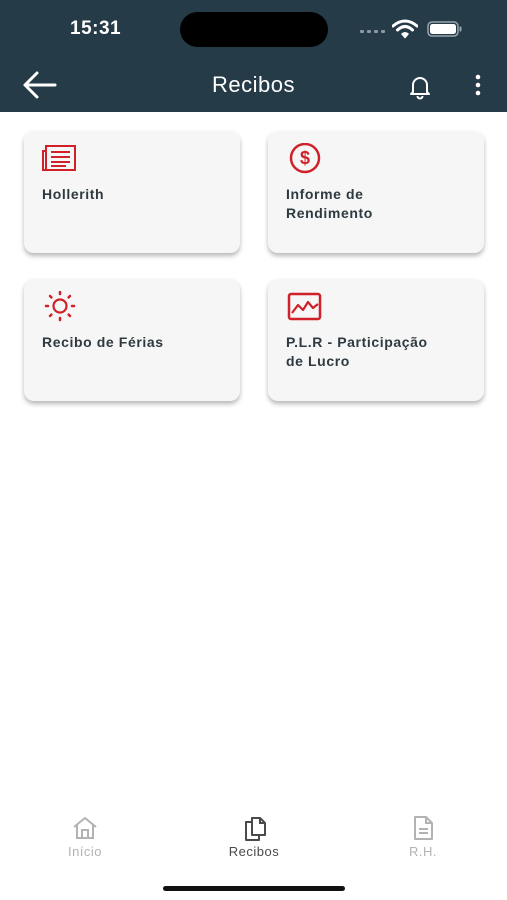  I want to click on card-informe-rendimento: $ Informe de Rendimento, so click(376, 192).